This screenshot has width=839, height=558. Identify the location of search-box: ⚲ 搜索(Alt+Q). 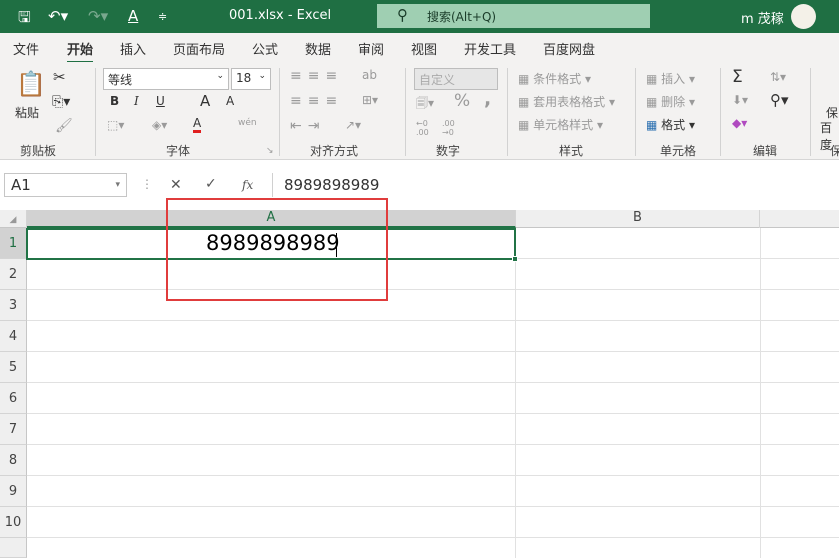
(513, 16).